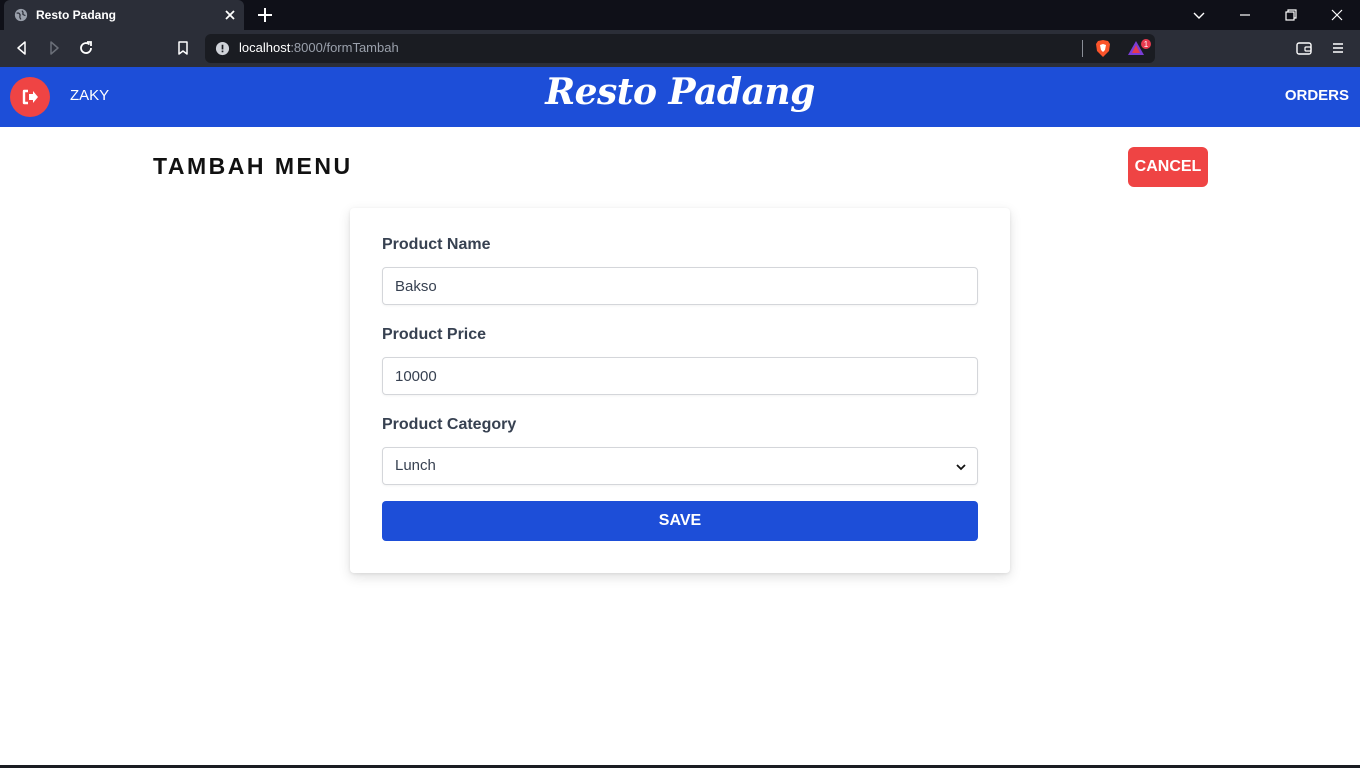 The height and width of the screenshot is (768, 1360). What do you see at coordinates (183, 48) in the screenshot?
I see `bookmark-icon` at bounding box center [183, 48].